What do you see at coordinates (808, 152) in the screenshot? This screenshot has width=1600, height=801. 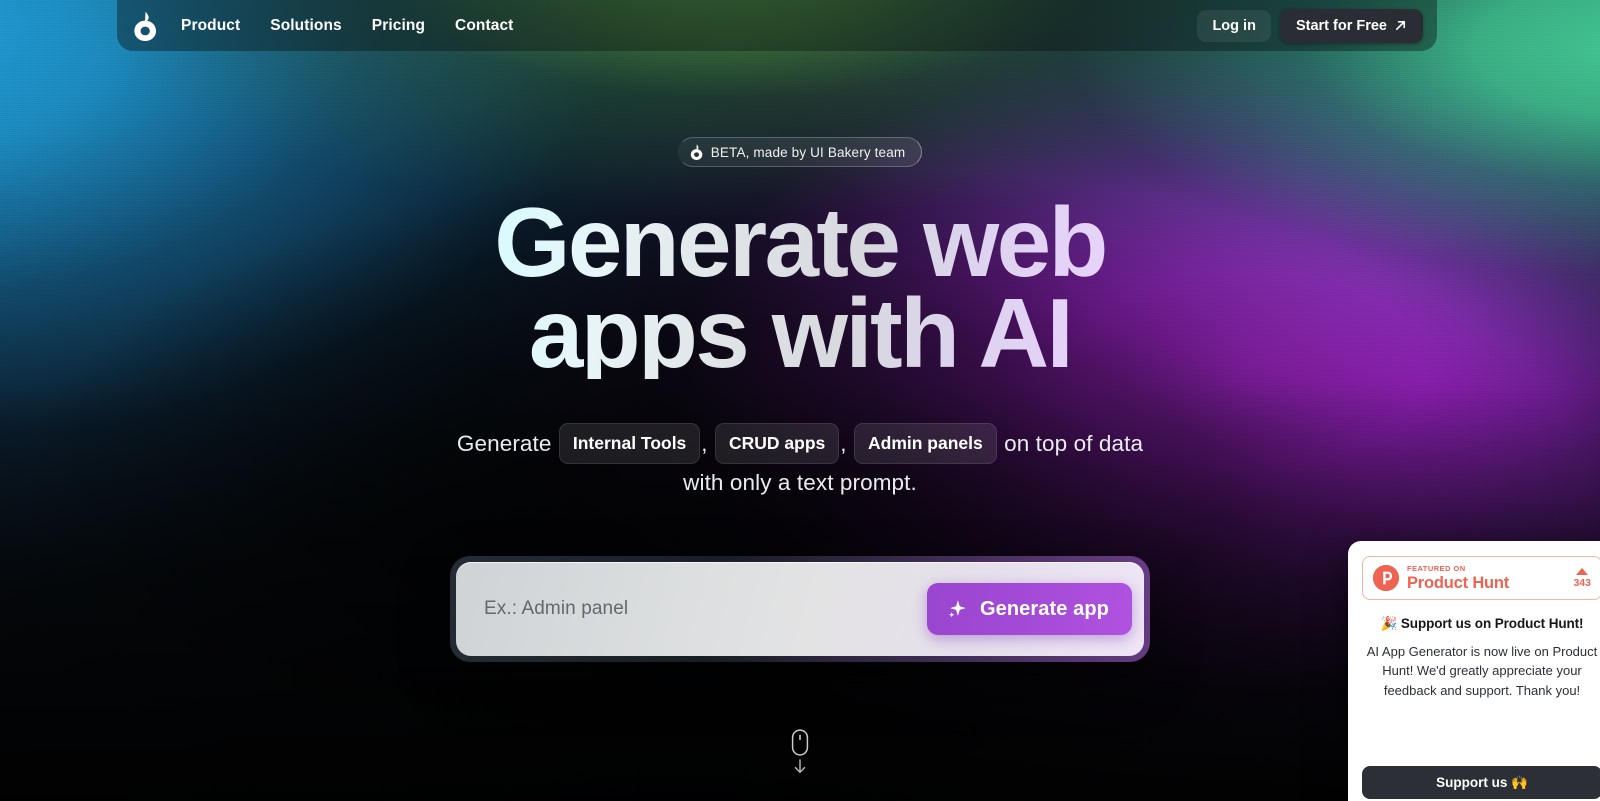 I see `beta-badge-label: BETA, made by UI Bakery team` at bounding box center [808, 152].